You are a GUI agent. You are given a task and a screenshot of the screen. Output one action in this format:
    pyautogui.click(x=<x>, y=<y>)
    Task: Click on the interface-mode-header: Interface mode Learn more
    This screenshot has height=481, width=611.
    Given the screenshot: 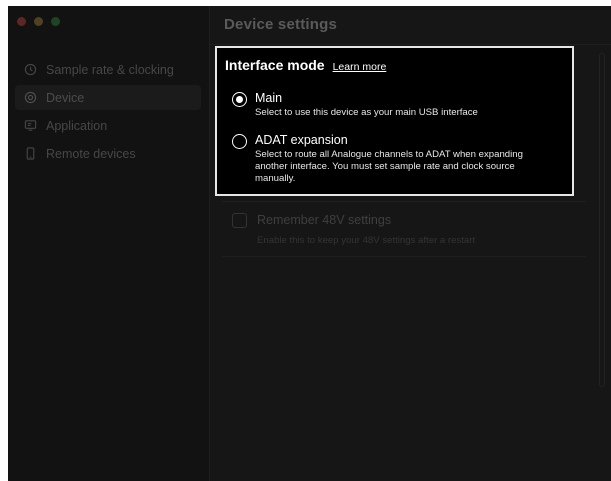 What is the action you would take?
    pyautogui.click(x=305, y=65)
    